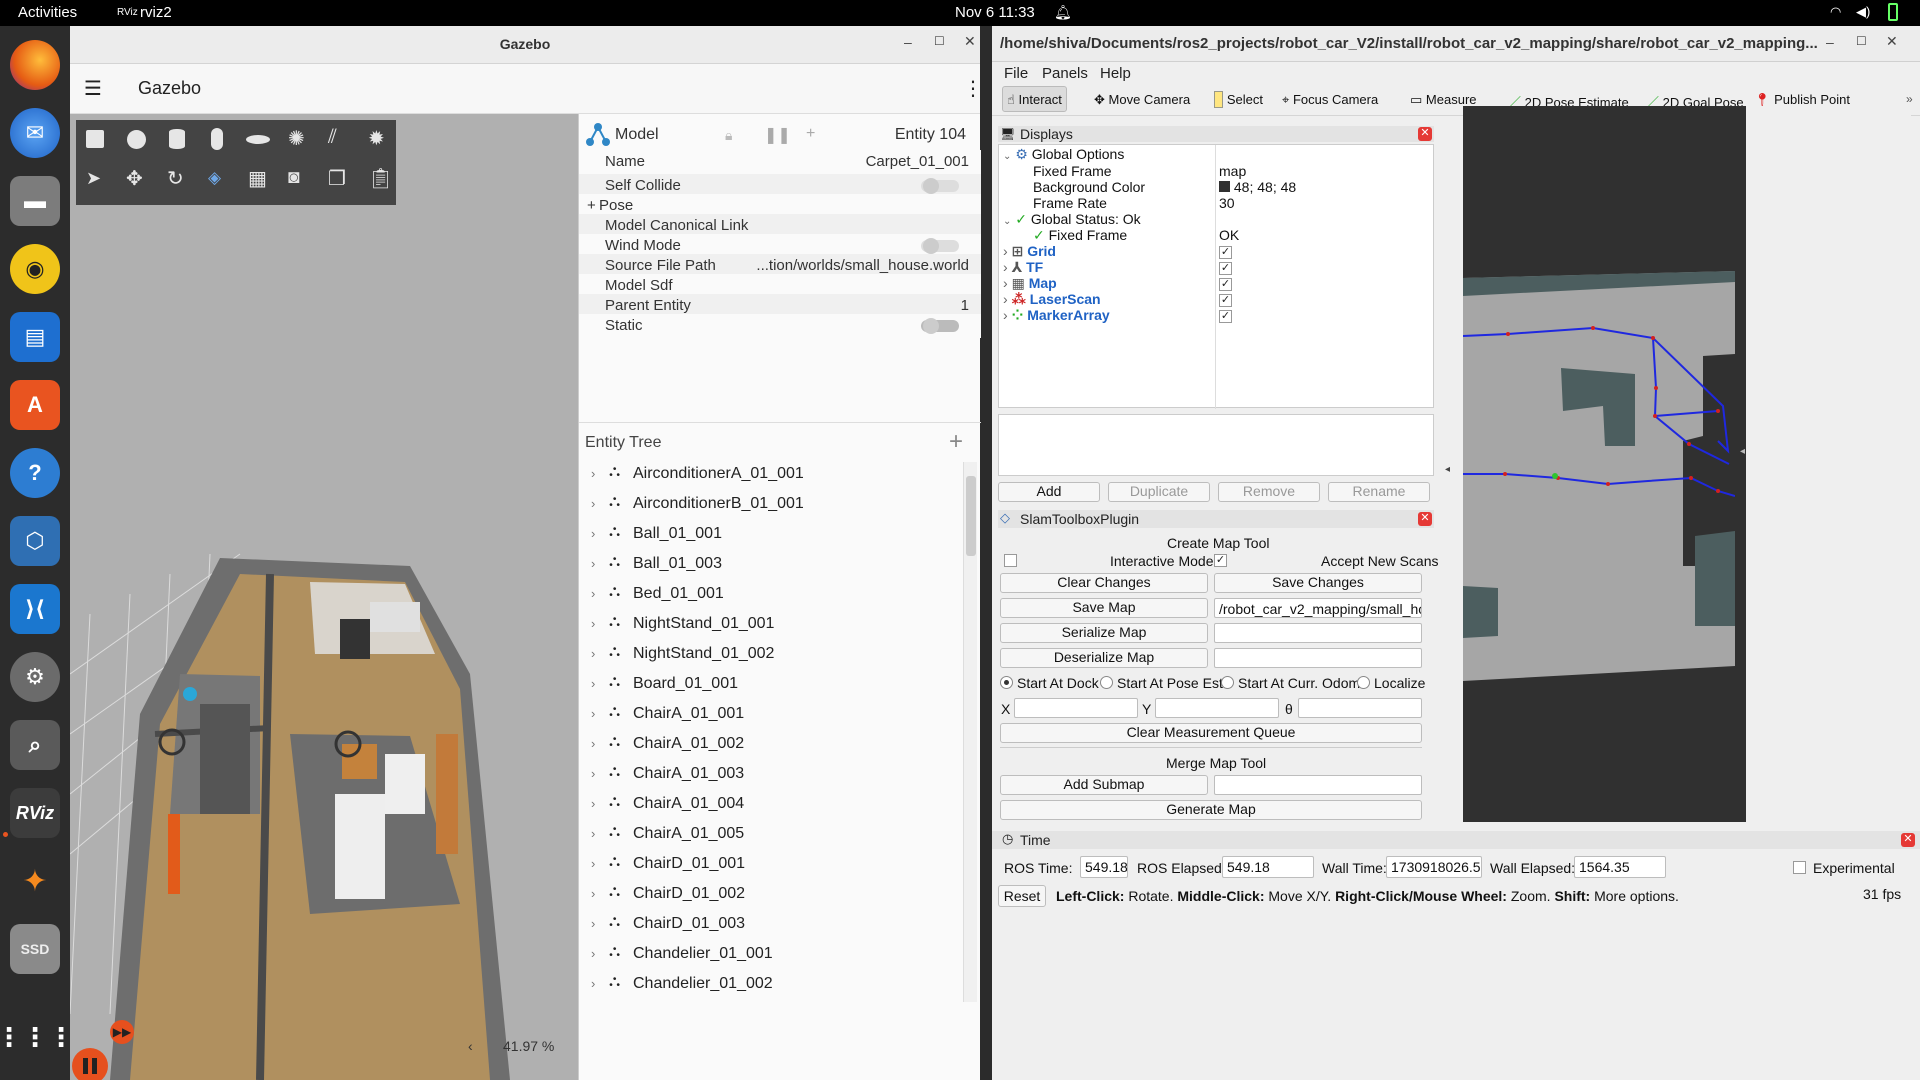 The height and width of the screenshot is (1080, 1920). Describe the element at coordinates (1835, 12) in the screenshot. I see `wifi-icon: ◠` at that location.